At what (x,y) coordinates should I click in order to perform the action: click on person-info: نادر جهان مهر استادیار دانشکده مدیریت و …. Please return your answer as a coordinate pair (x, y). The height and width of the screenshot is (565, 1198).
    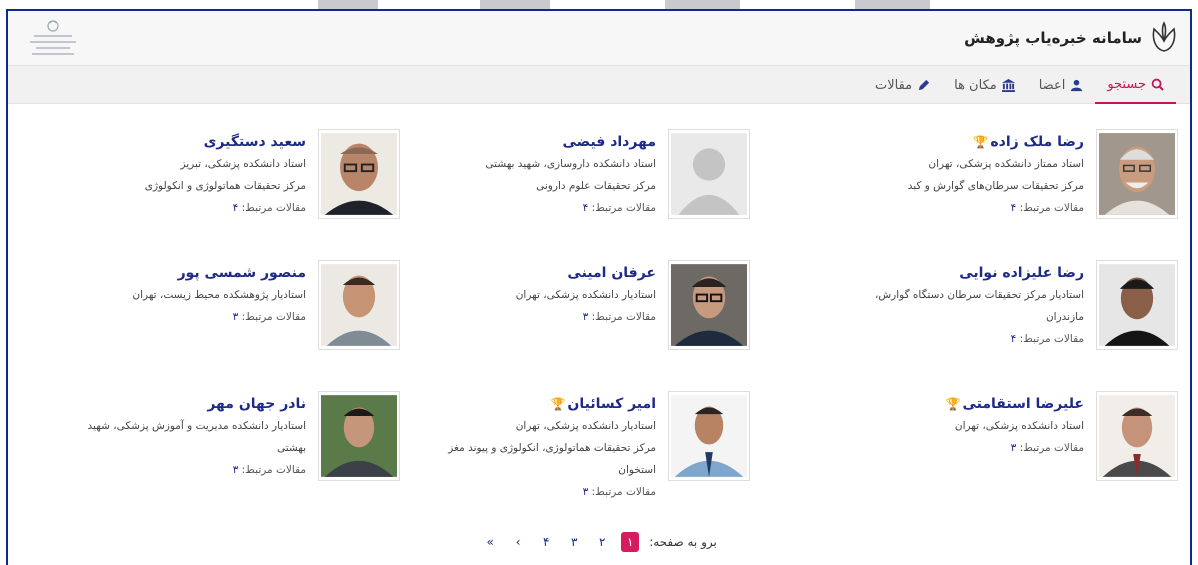
    Looking at the image, I should click on (161, 437).